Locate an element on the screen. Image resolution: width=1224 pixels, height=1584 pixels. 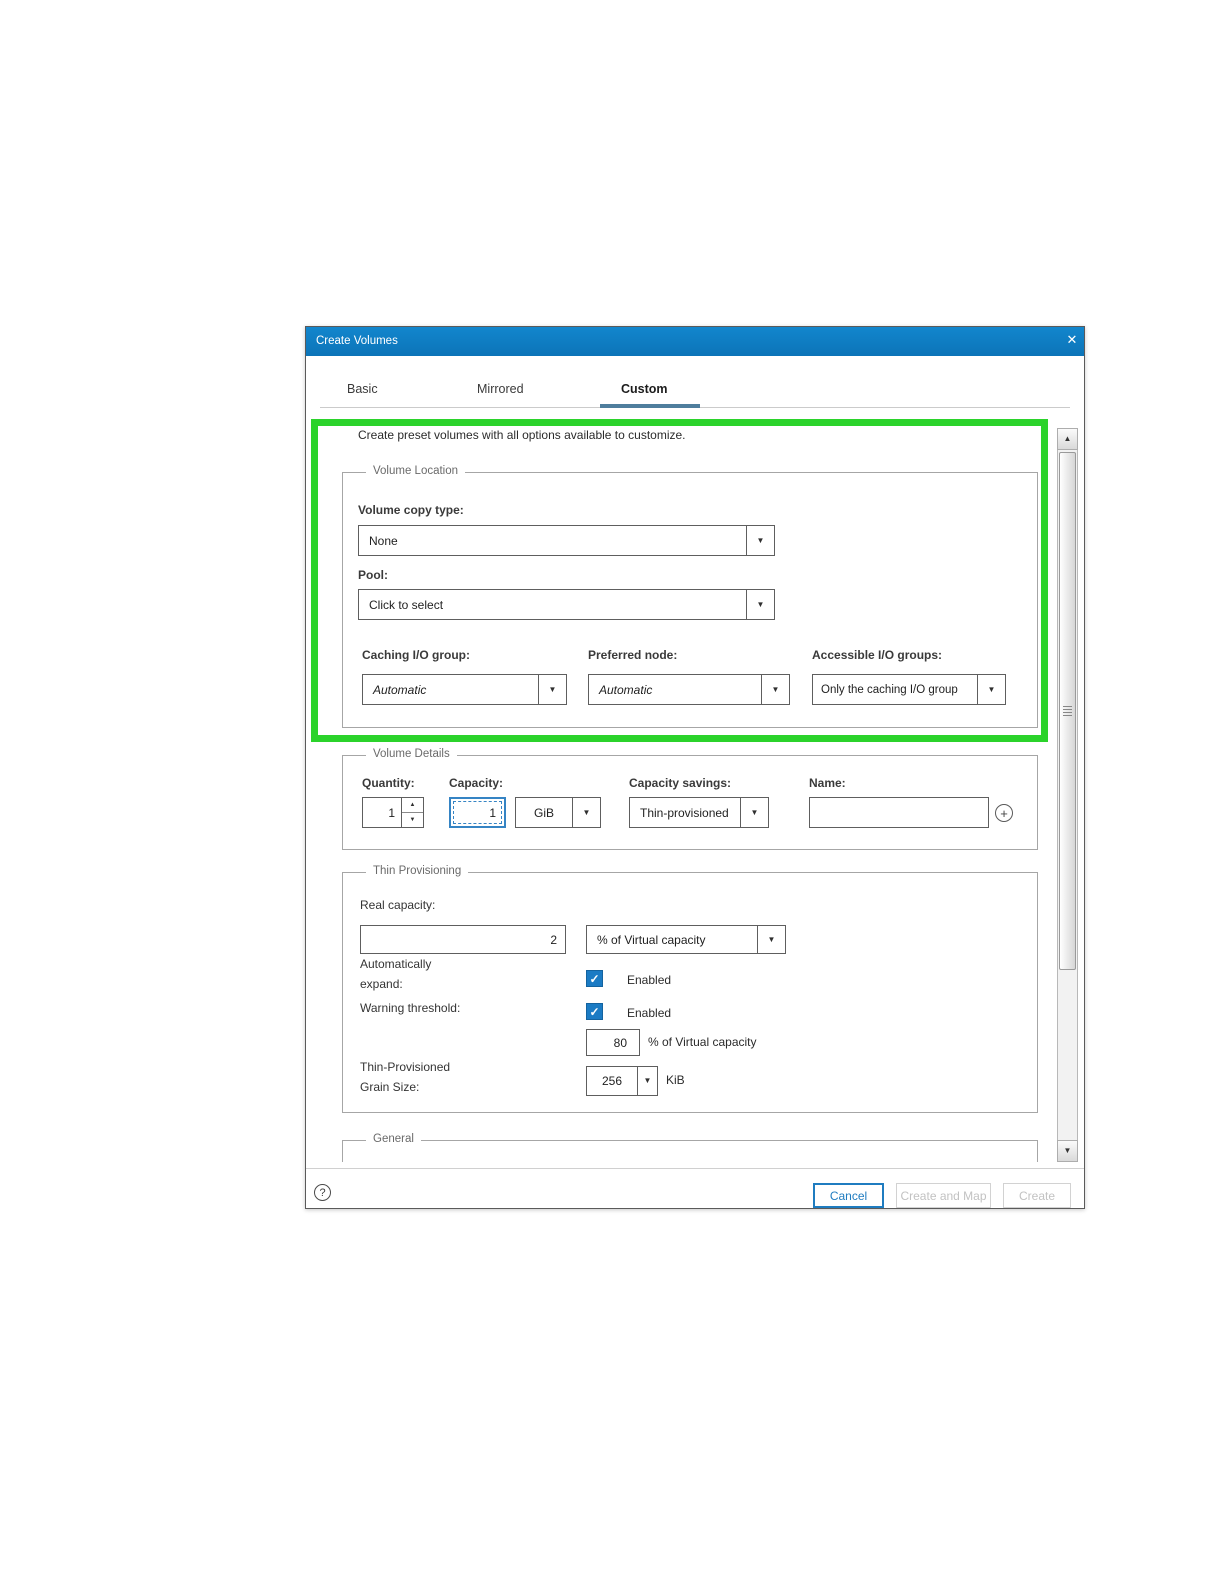
name-input is located at coordinates (899, 812).